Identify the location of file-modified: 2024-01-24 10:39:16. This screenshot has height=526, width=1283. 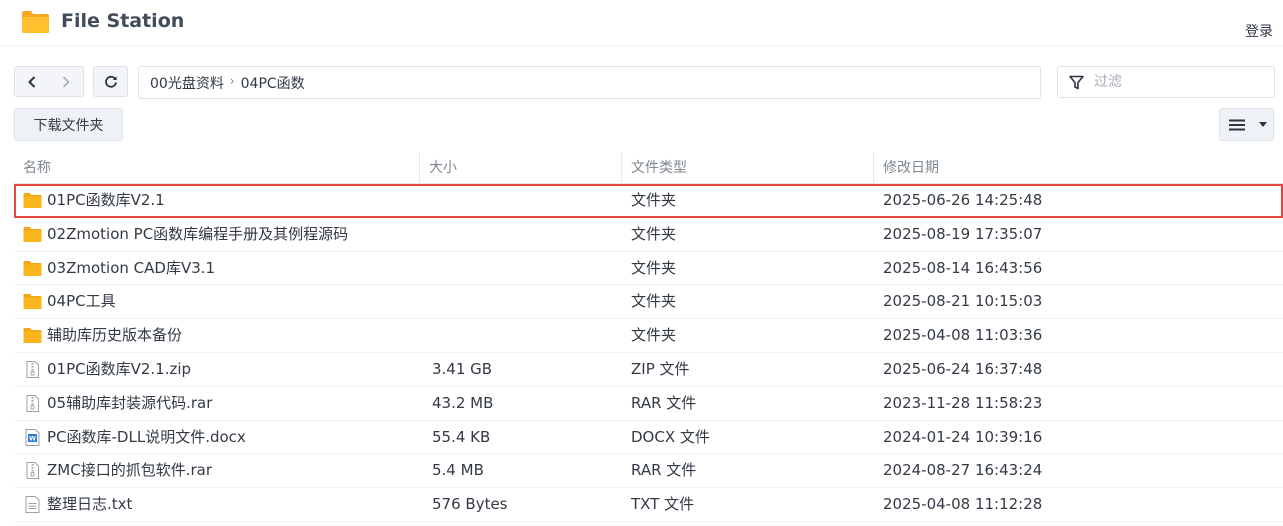
(963, 436).